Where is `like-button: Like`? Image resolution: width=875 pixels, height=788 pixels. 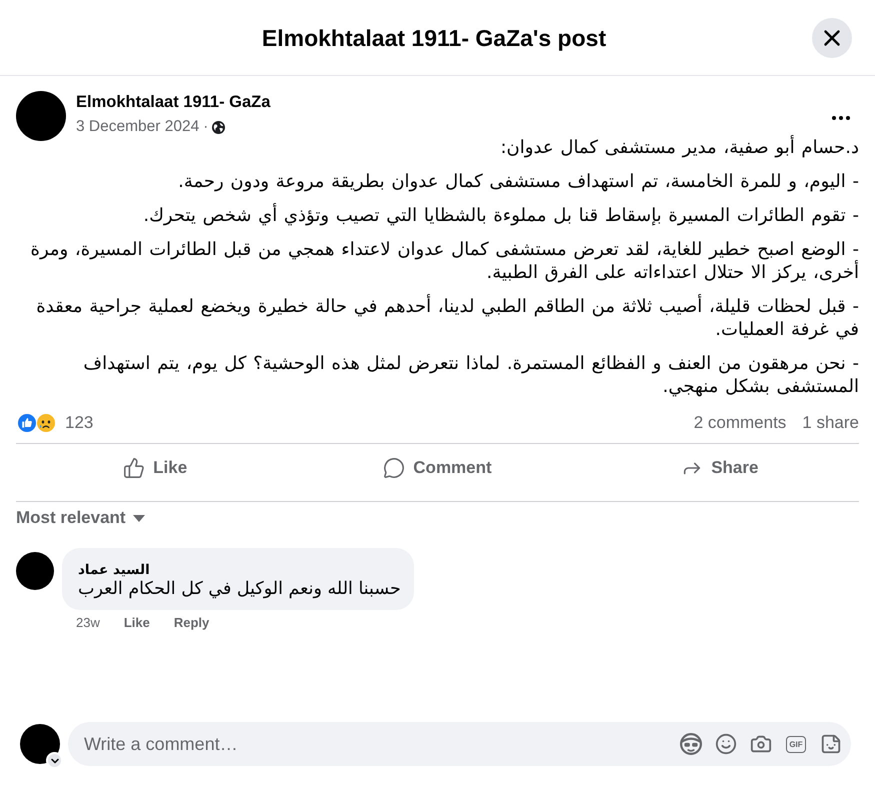 like-button: Like is located at coordinates (155, 468).